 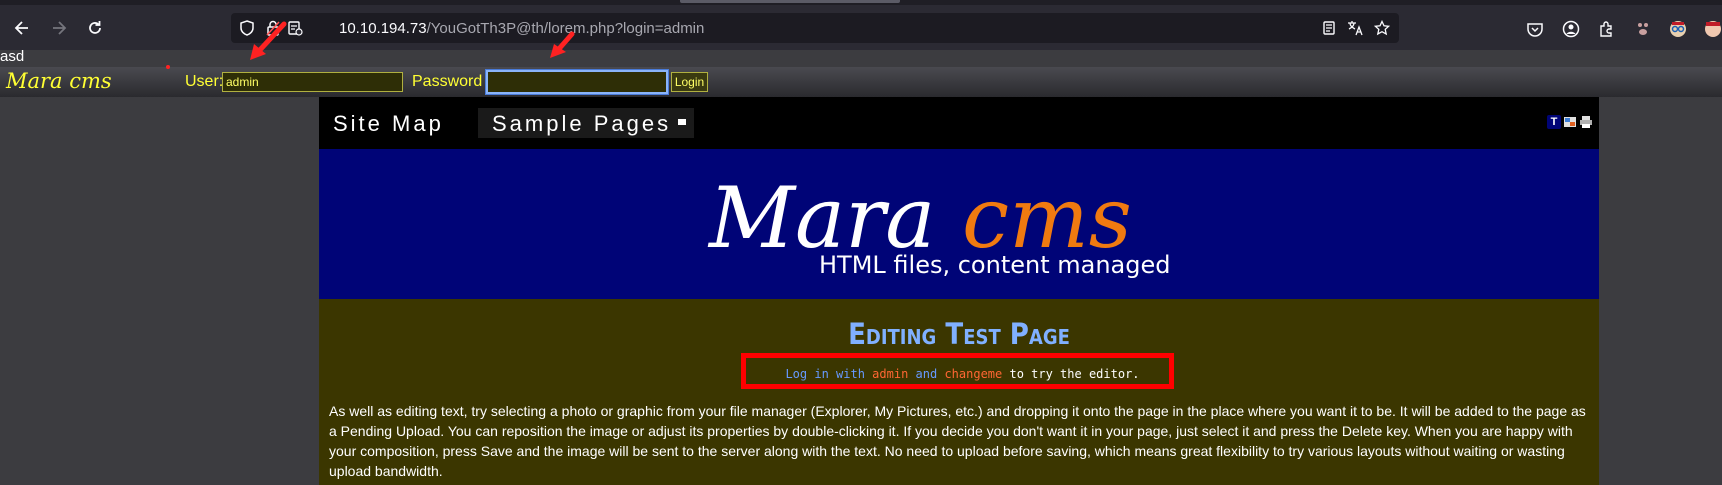 I want to click on hint-part1: Log in with, so click(x=825, y=374).